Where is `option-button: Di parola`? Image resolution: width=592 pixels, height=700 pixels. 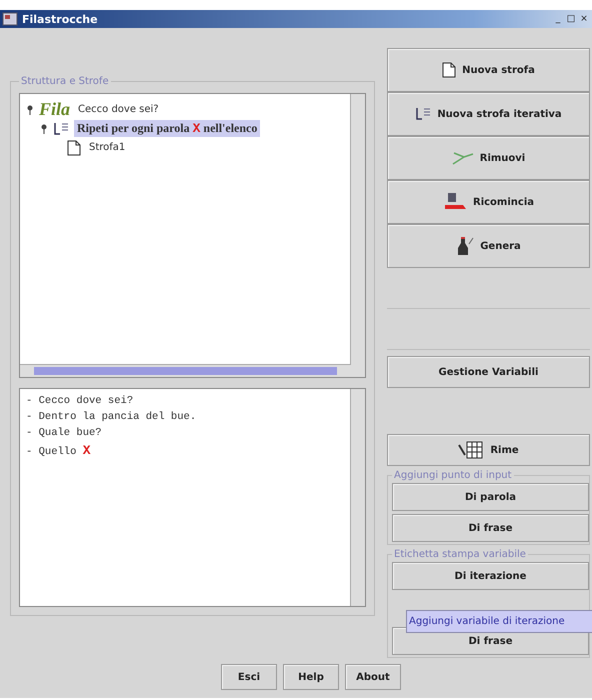 option-button: Di parola is located at coordinates (490, 497).